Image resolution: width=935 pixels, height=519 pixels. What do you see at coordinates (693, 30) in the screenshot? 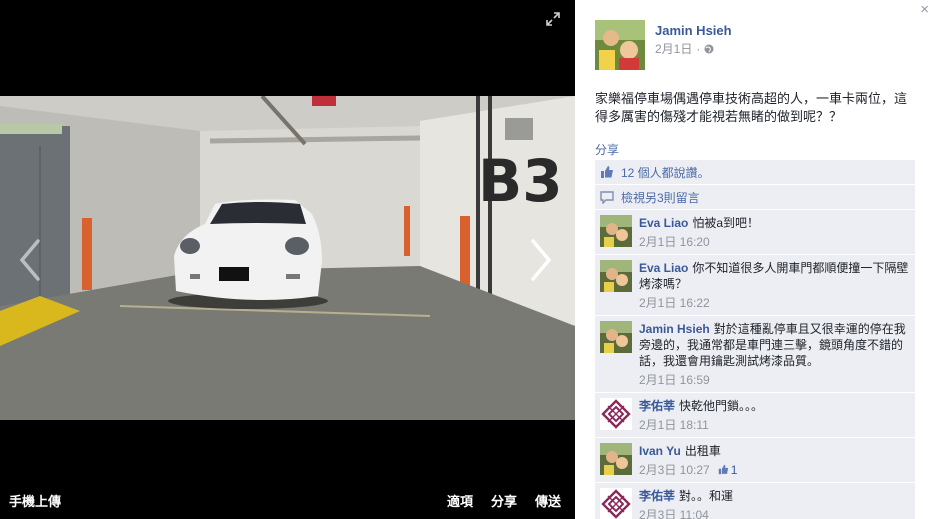
I see `author-name: Jamin Hsieh` at bounding box center [693, 30].